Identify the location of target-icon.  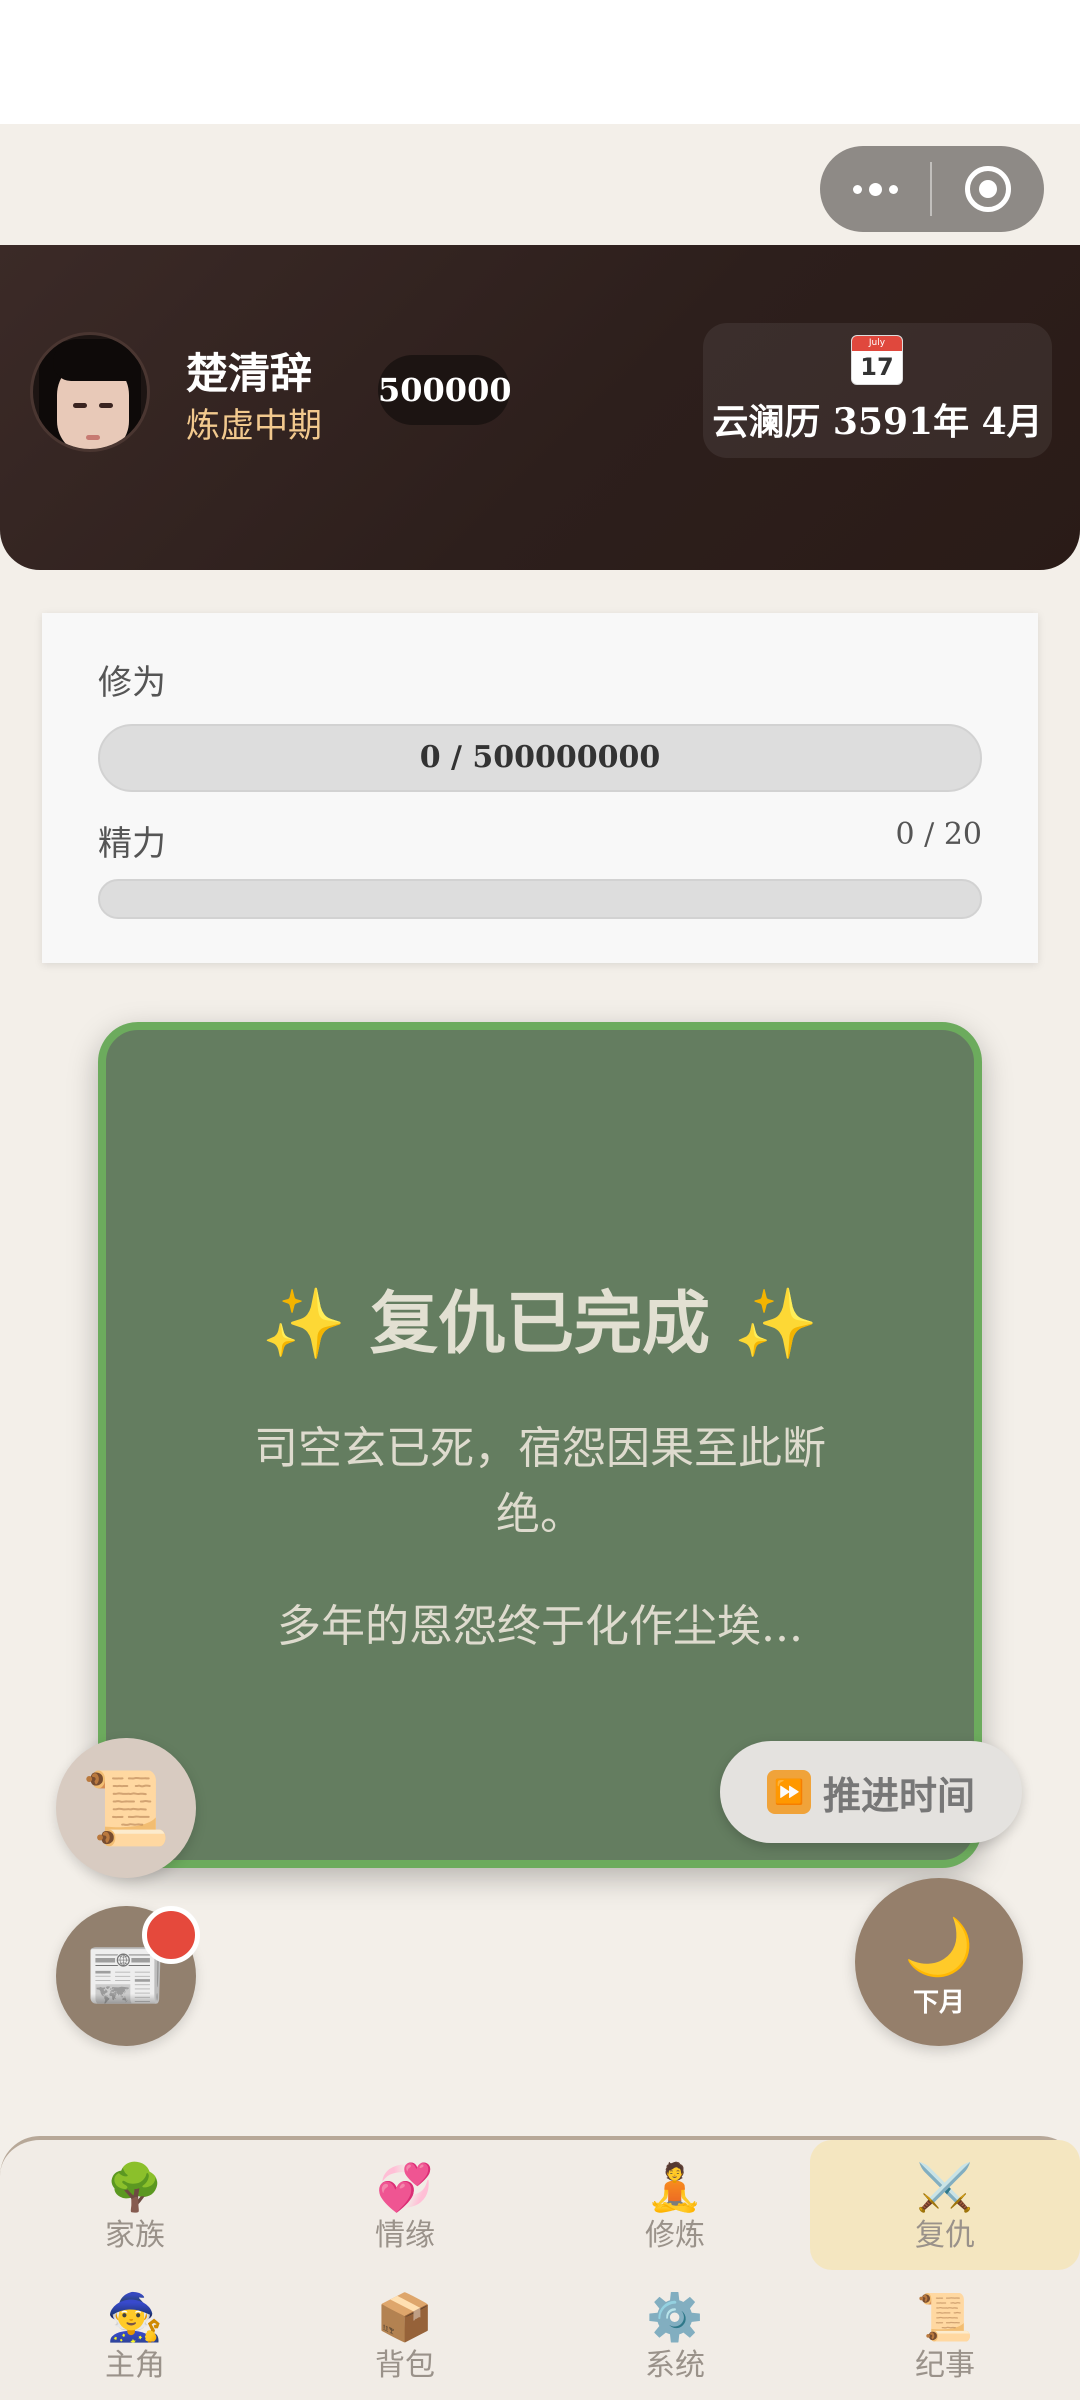
(988, 189).